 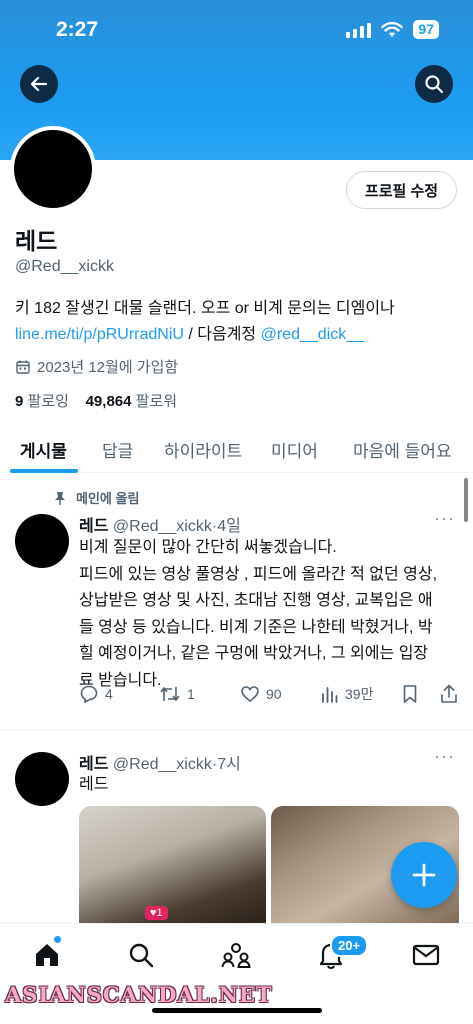 I want to click on share-button, so click(x=449, y=694).